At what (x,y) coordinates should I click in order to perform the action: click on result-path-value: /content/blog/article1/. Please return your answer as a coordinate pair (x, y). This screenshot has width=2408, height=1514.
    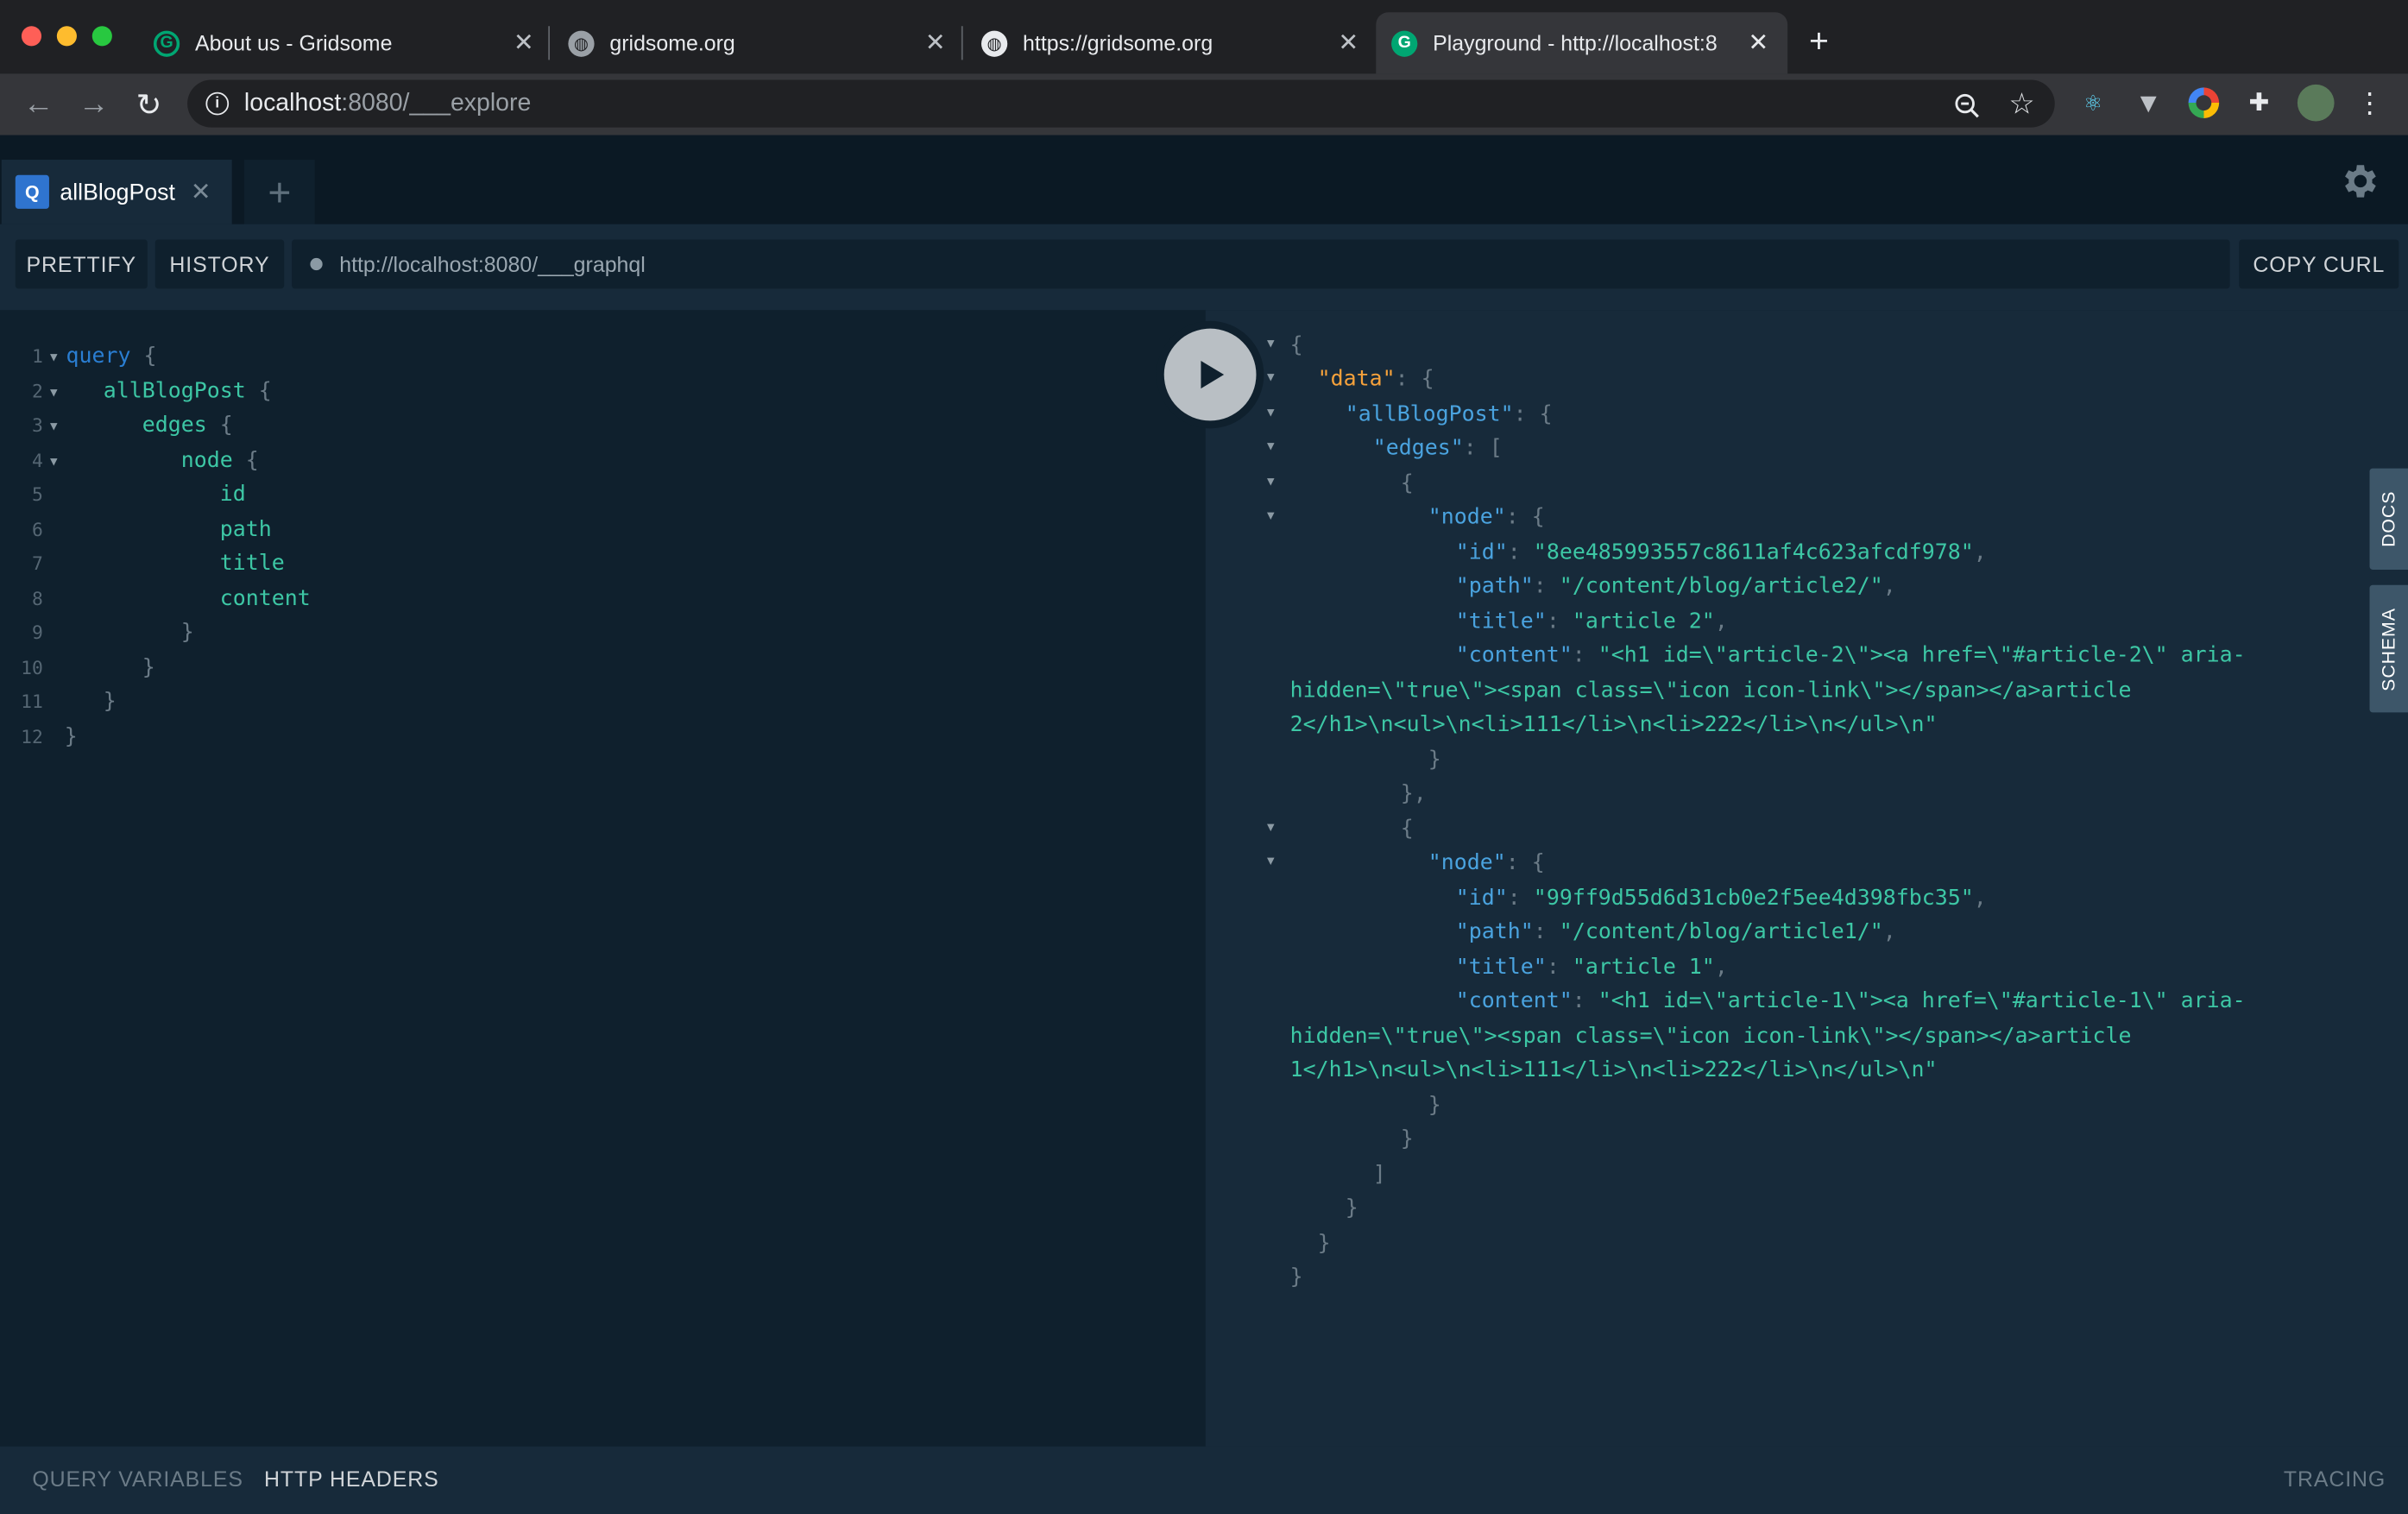
    Looking at the image, I should click on (1721, 932).